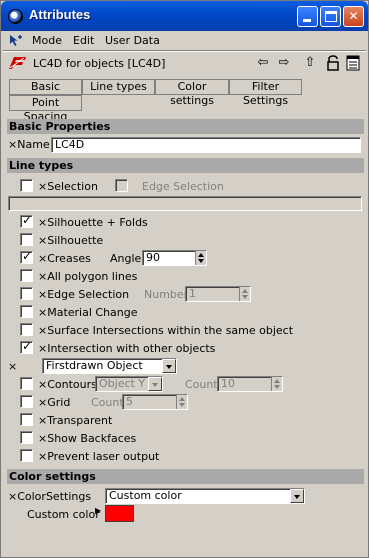  What do you see at coordinates (183, 186) in the screenshot?
I see `edge-selection-top-label: Edge Selection` at bounding box center [183, 186].